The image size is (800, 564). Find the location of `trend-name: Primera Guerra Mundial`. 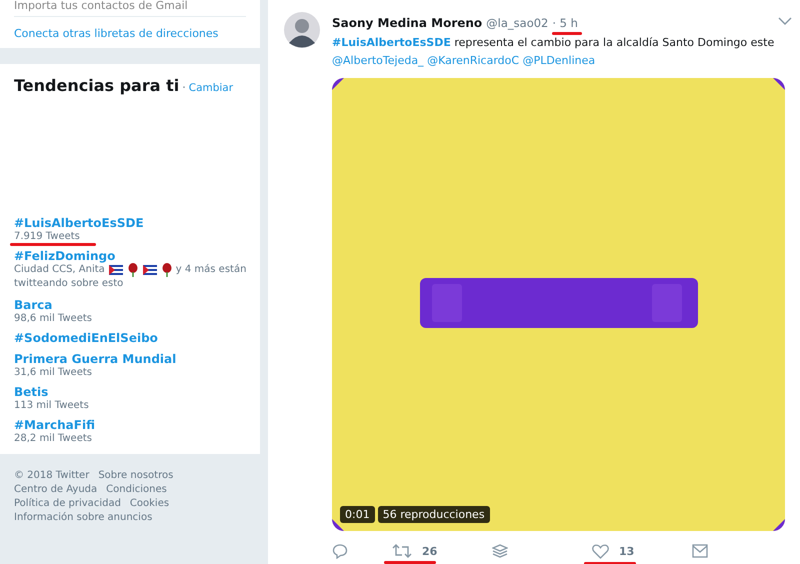

trend-name: Primera Guerra Mundial is located at coordinates (95, 359).